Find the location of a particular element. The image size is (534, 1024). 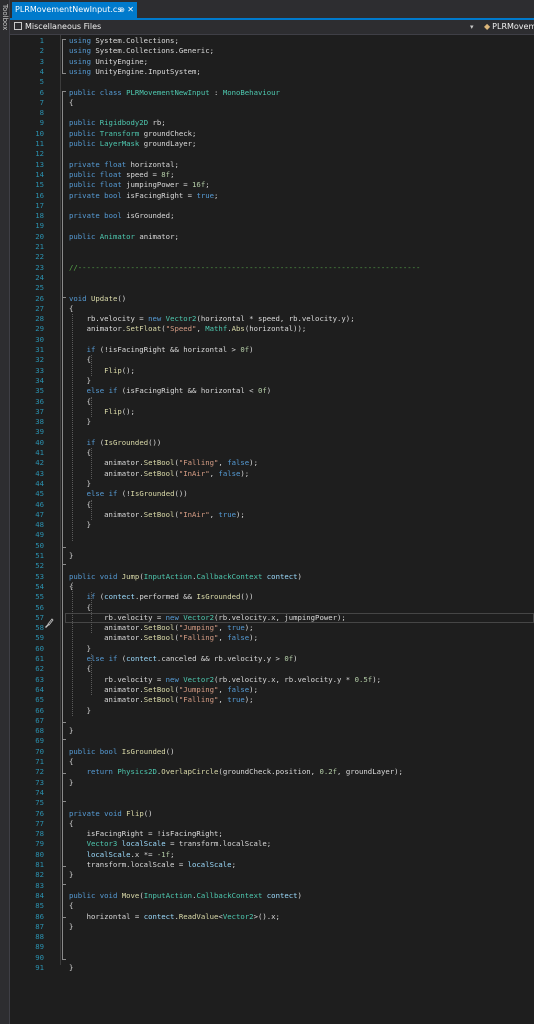

code-line: 24 is located at coordinates (272, 278).